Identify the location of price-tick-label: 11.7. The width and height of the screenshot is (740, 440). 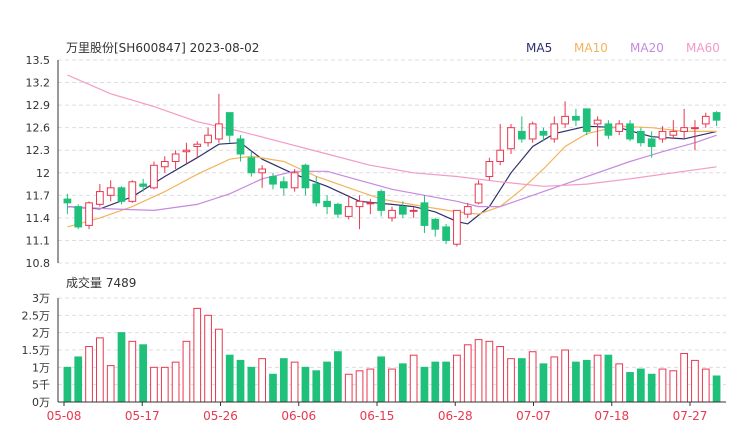
(38, 195).